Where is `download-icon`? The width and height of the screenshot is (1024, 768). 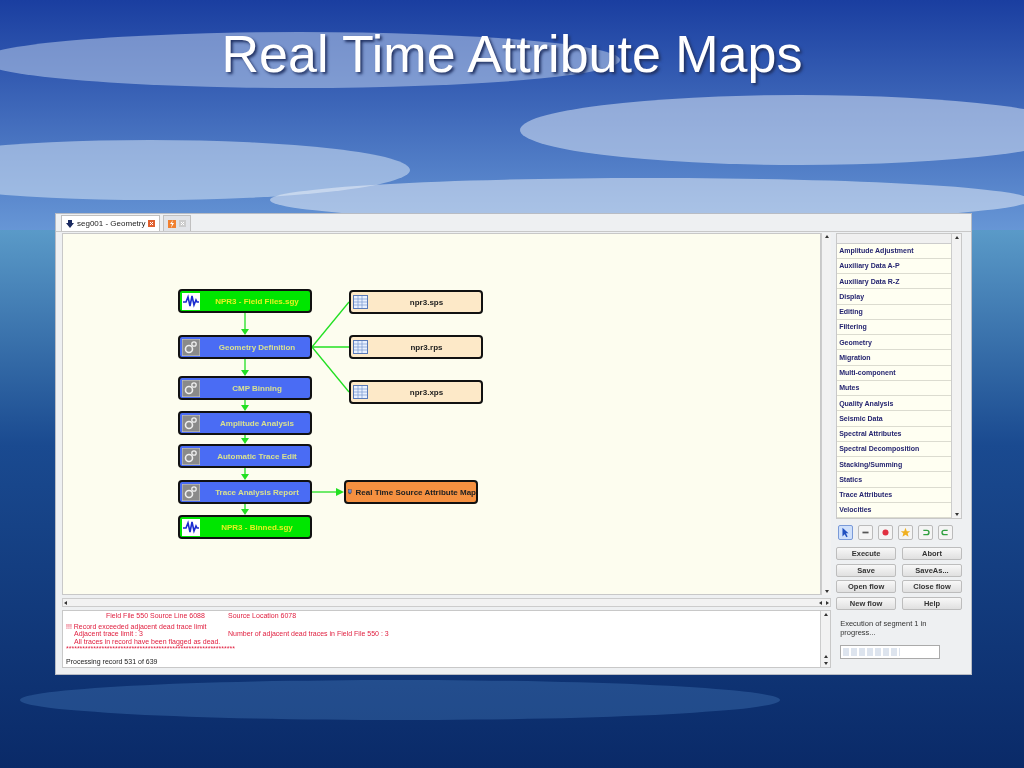
download-icon is located at coordinates (70, 223).